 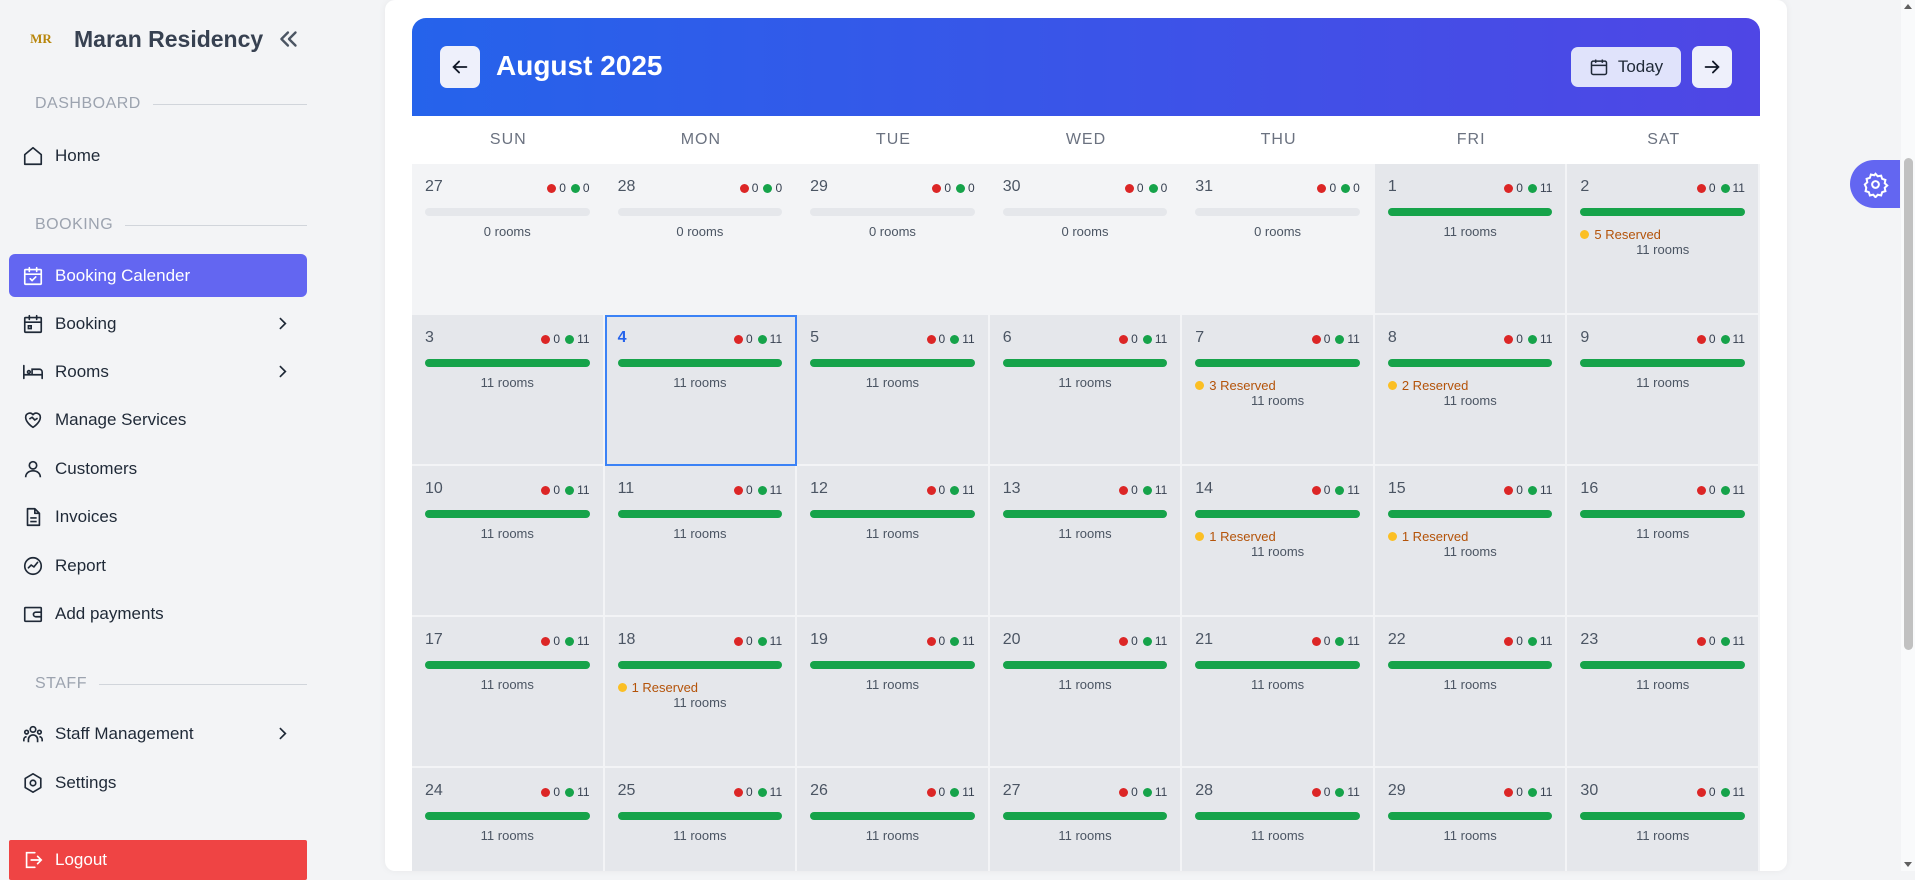 I want to click on calendar-day-cell: 28 0 11 11 rooms, so click(x=1278, y=819).